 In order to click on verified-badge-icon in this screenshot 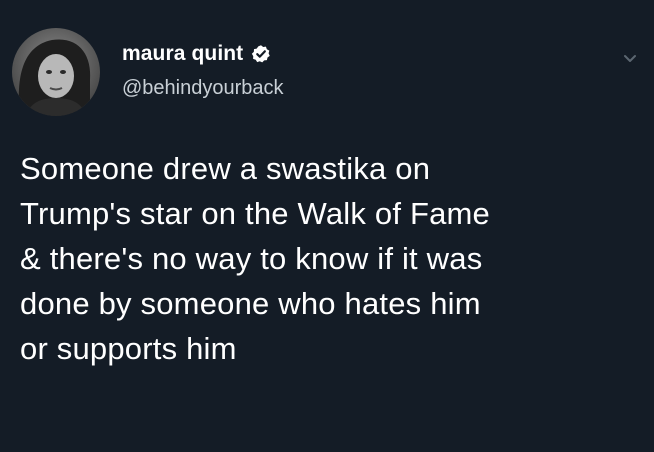, I will do `click(261, 54)`.